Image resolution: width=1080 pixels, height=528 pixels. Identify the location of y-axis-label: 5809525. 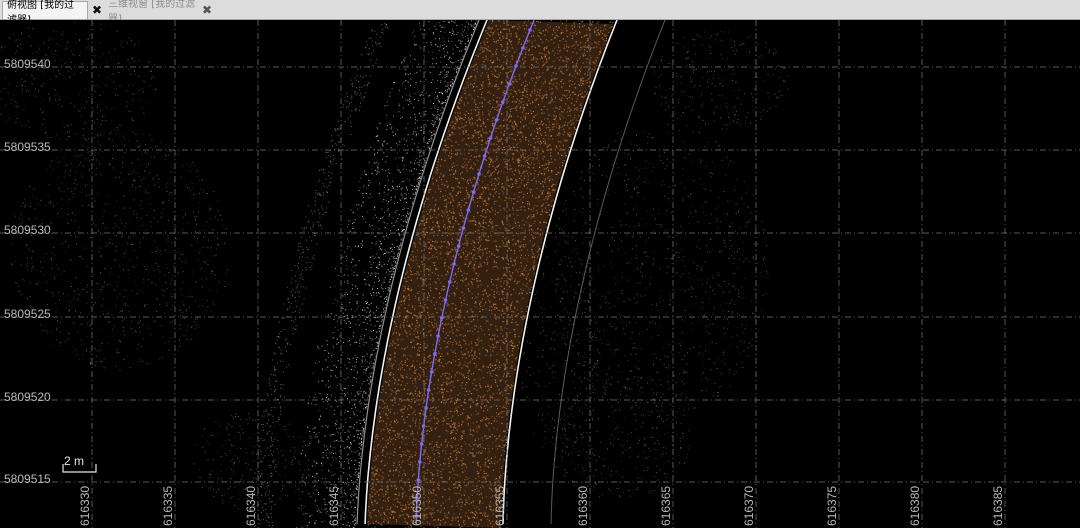
(27, 314).